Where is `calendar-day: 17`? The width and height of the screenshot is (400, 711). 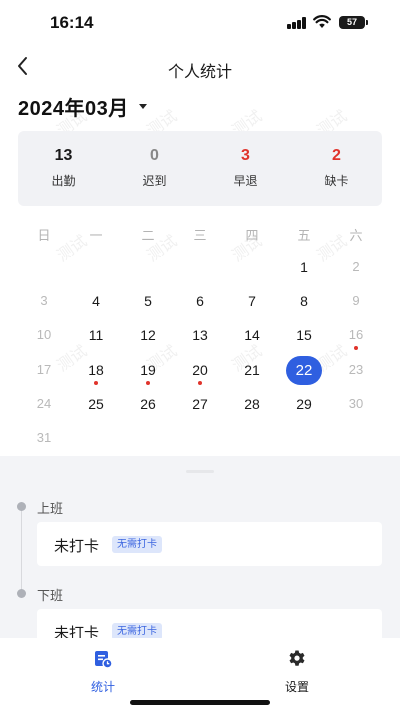
calendar-day: 17 is located at coordinates (44, 370).